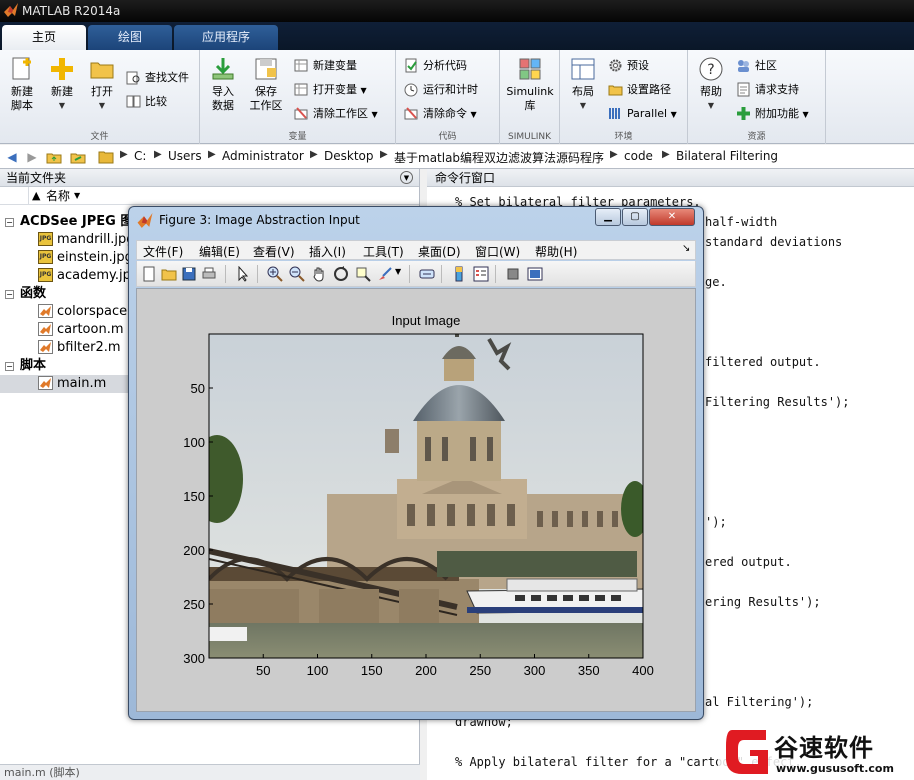 This screenshot has height=780, width=914. What do you see at coordinates (140, 156) in the screenshot?
I see `breadcrumb-item: C:` at bounding box center [140, 156].